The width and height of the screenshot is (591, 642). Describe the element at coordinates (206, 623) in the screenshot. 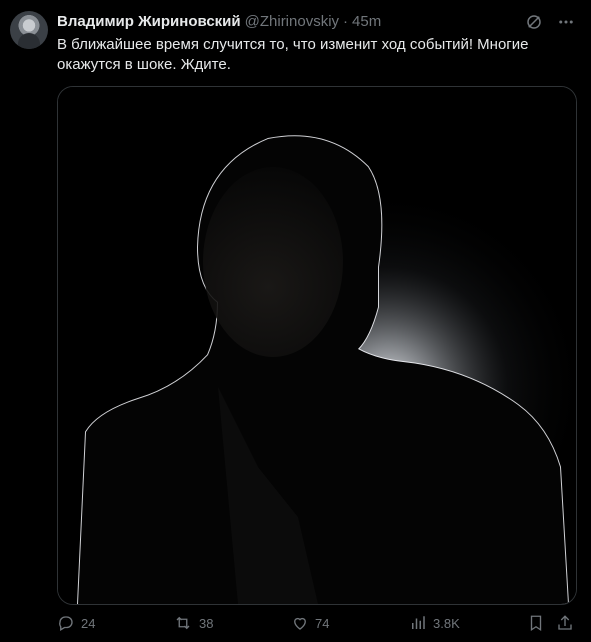

I see `repost-count: 38` at that location.